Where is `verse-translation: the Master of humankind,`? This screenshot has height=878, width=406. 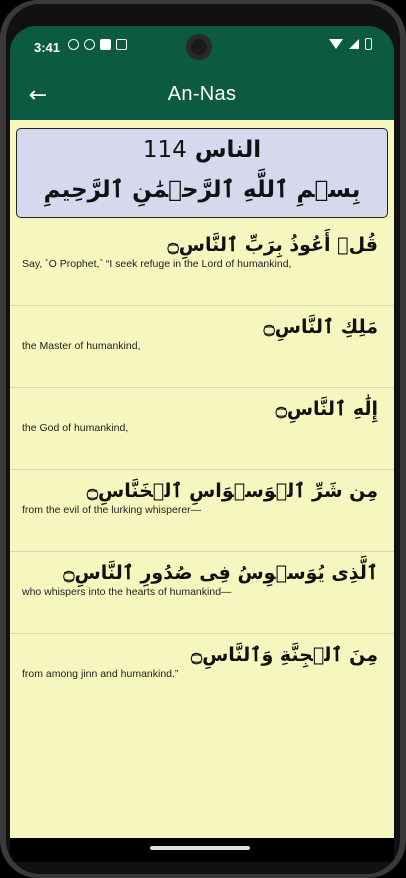 verse-translation: the Master of humankind, is located at coordinates (81, 346).